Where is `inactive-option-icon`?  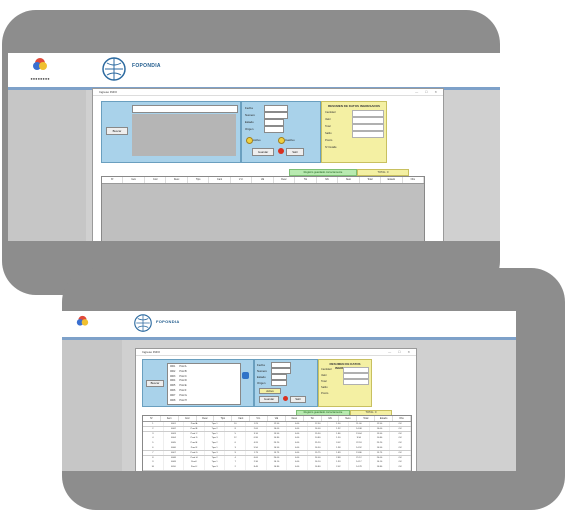
inactive-option-icon is located at coordinates (281, 140).